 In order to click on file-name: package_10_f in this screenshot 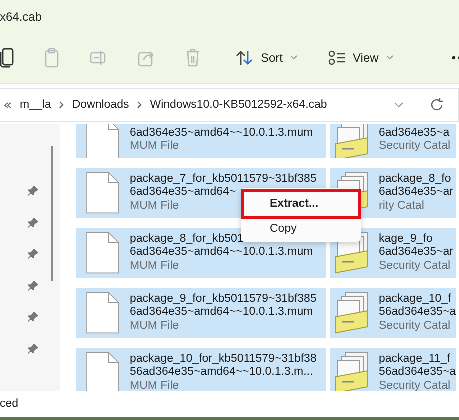, I will do `click(415, 299)`.